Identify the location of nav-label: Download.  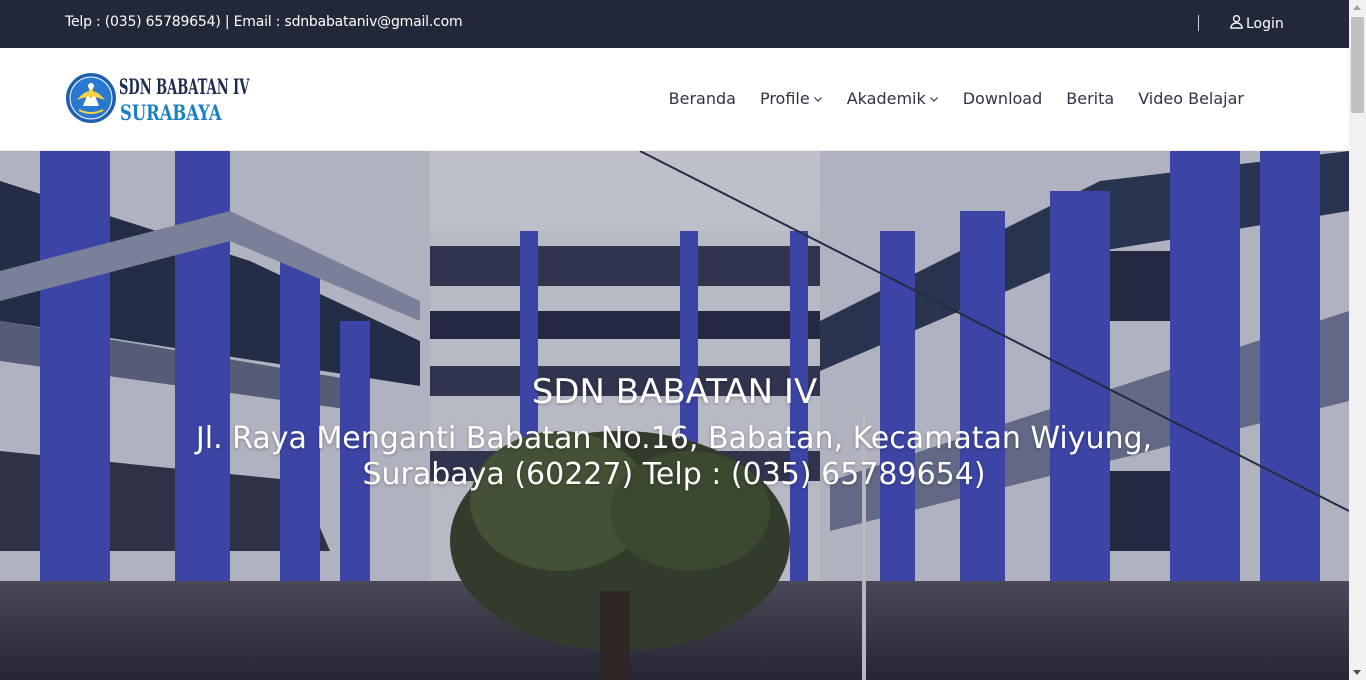
(1002, 98).